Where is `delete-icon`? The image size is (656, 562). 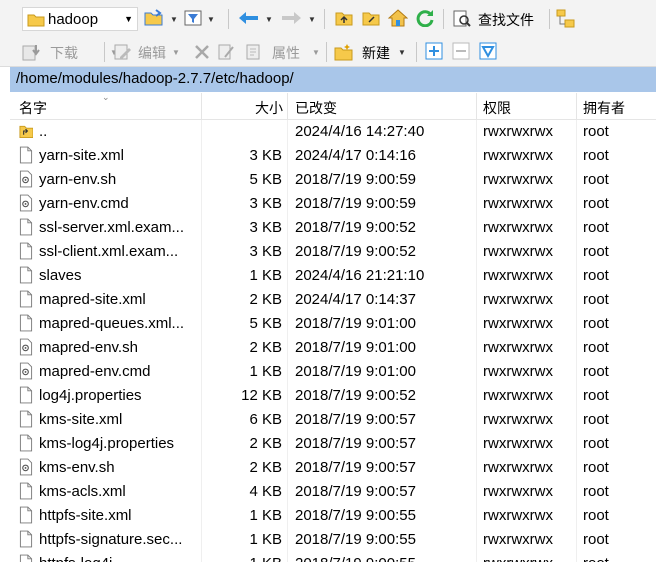
delete-icon is located at coordinates (202, 52).